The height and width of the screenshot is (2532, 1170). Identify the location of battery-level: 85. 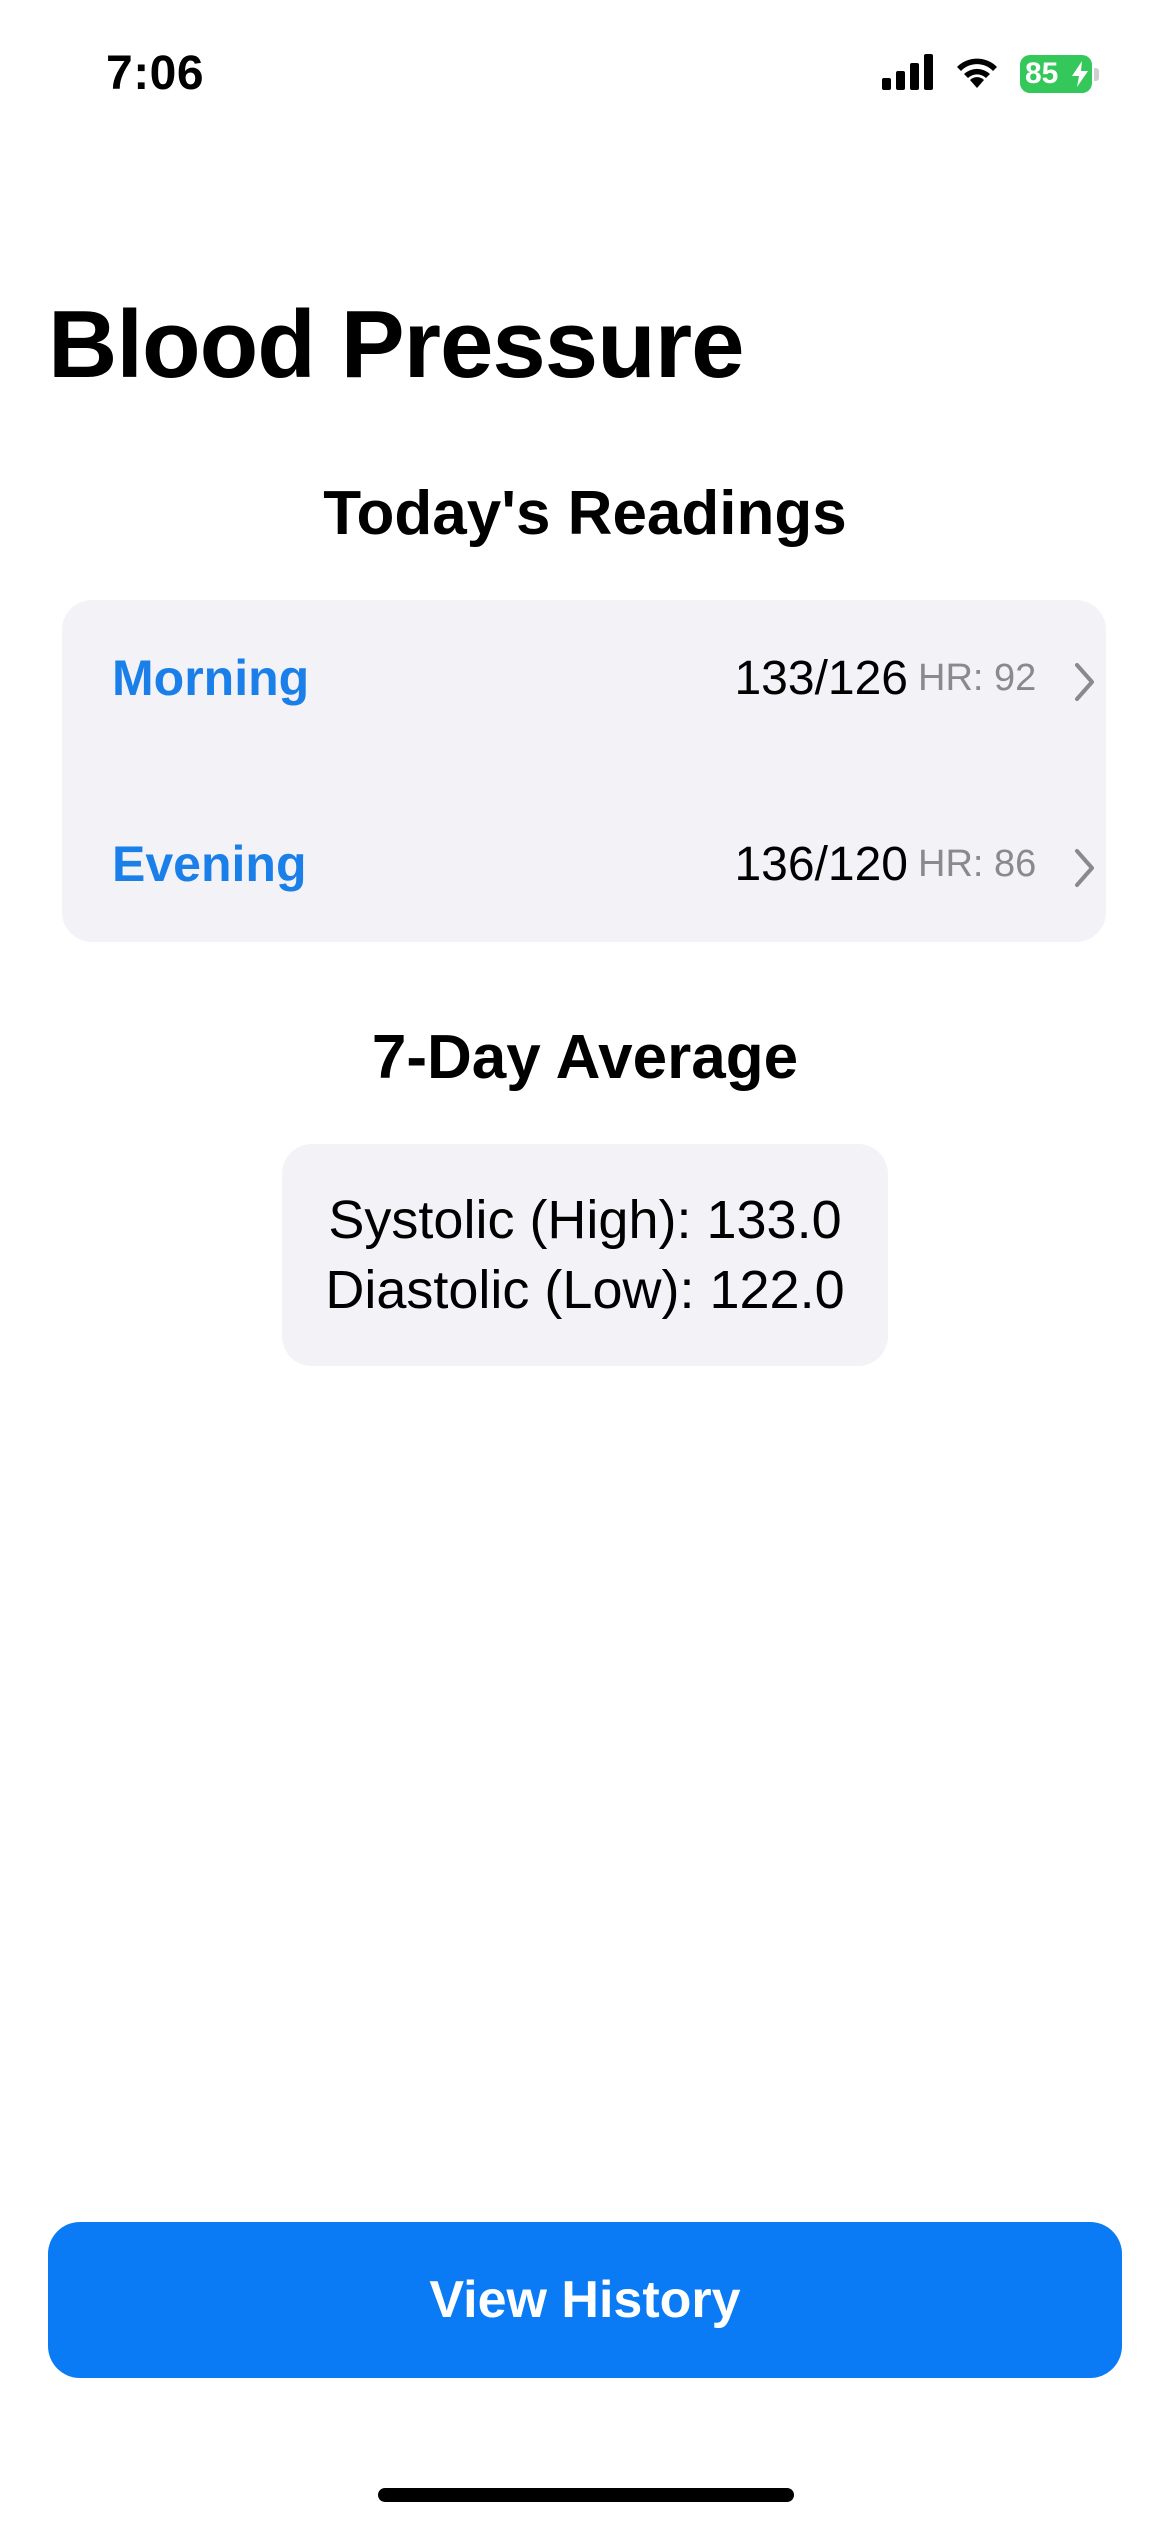
(1042, 73).